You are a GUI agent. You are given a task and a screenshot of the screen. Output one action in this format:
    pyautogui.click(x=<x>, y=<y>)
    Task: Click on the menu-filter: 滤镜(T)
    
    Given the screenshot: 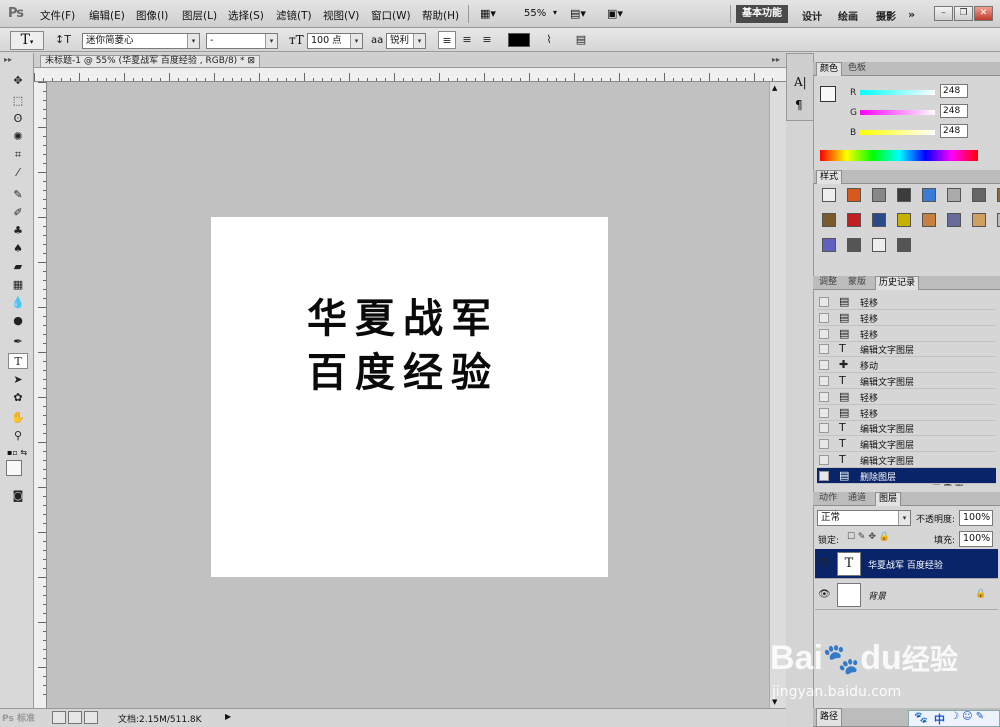 What is the action you would take?
    pyautogui.click(x=294, y=15)
    